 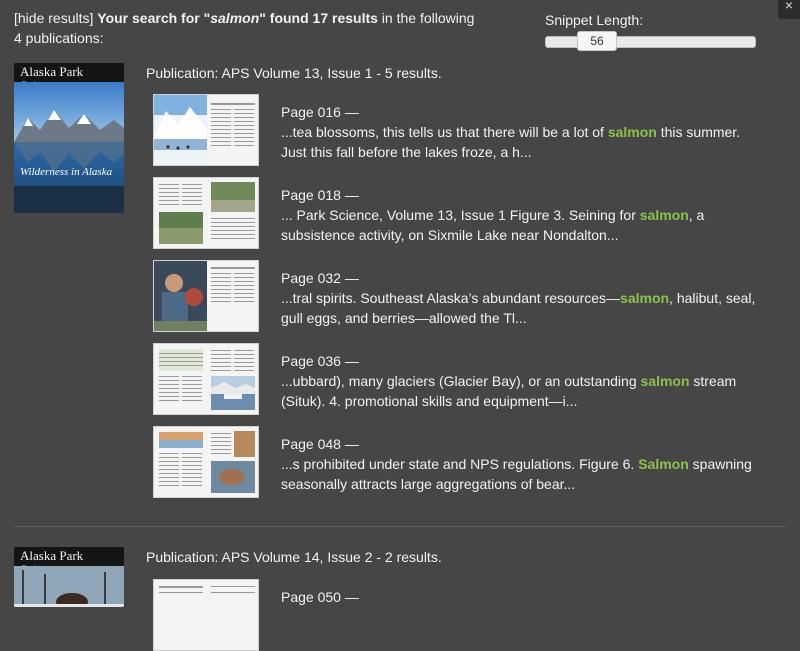 I want to click on summary-post: " found 17 results, so click(x=318, y=18).